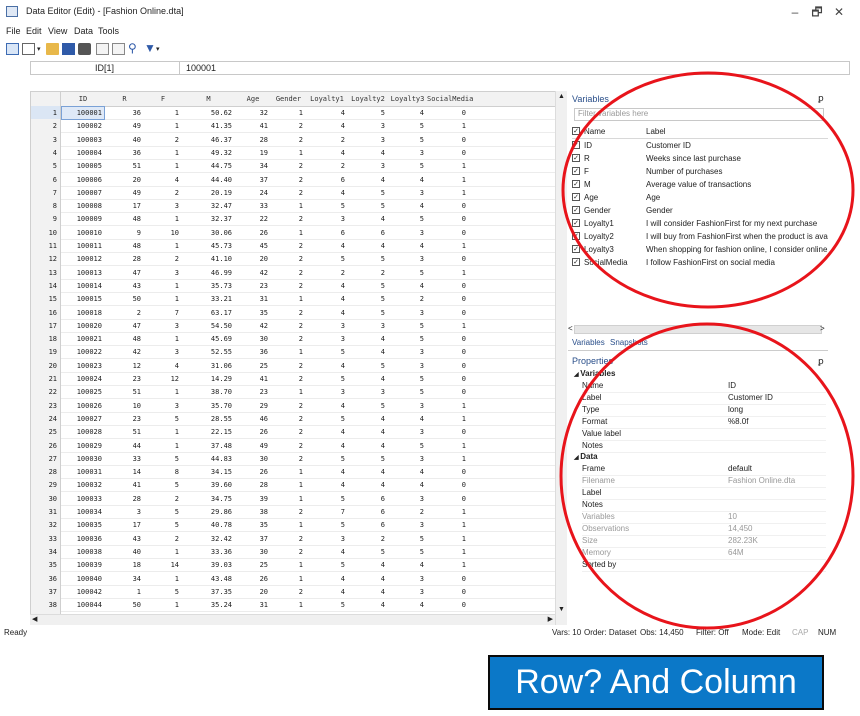  Describe the element at coordinates (208, 352) in the screenshot. I see `table-cell: 52.55` at that location.